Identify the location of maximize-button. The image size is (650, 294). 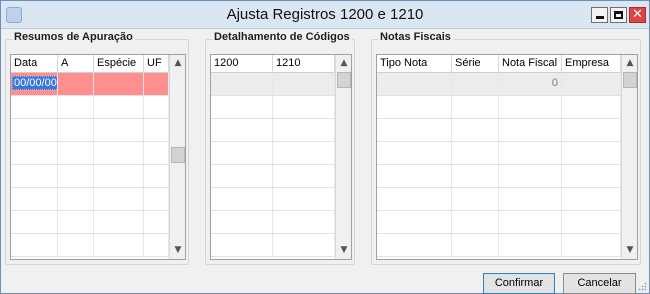
(618, 15).